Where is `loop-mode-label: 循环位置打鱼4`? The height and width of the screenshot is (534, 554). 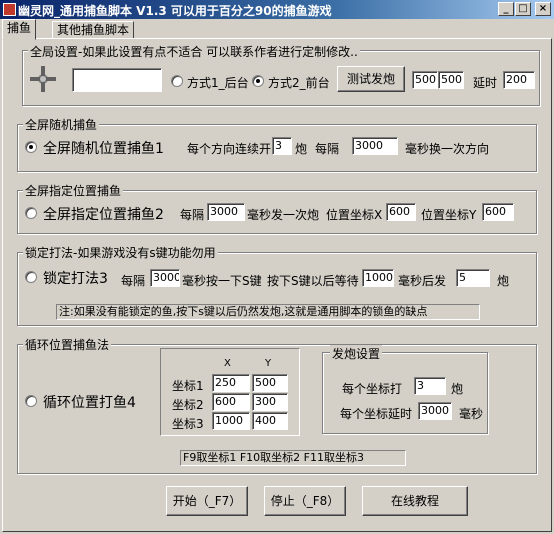 loop-mode-label: 循环位置打鱼4 is located at coordinates (89, 403).